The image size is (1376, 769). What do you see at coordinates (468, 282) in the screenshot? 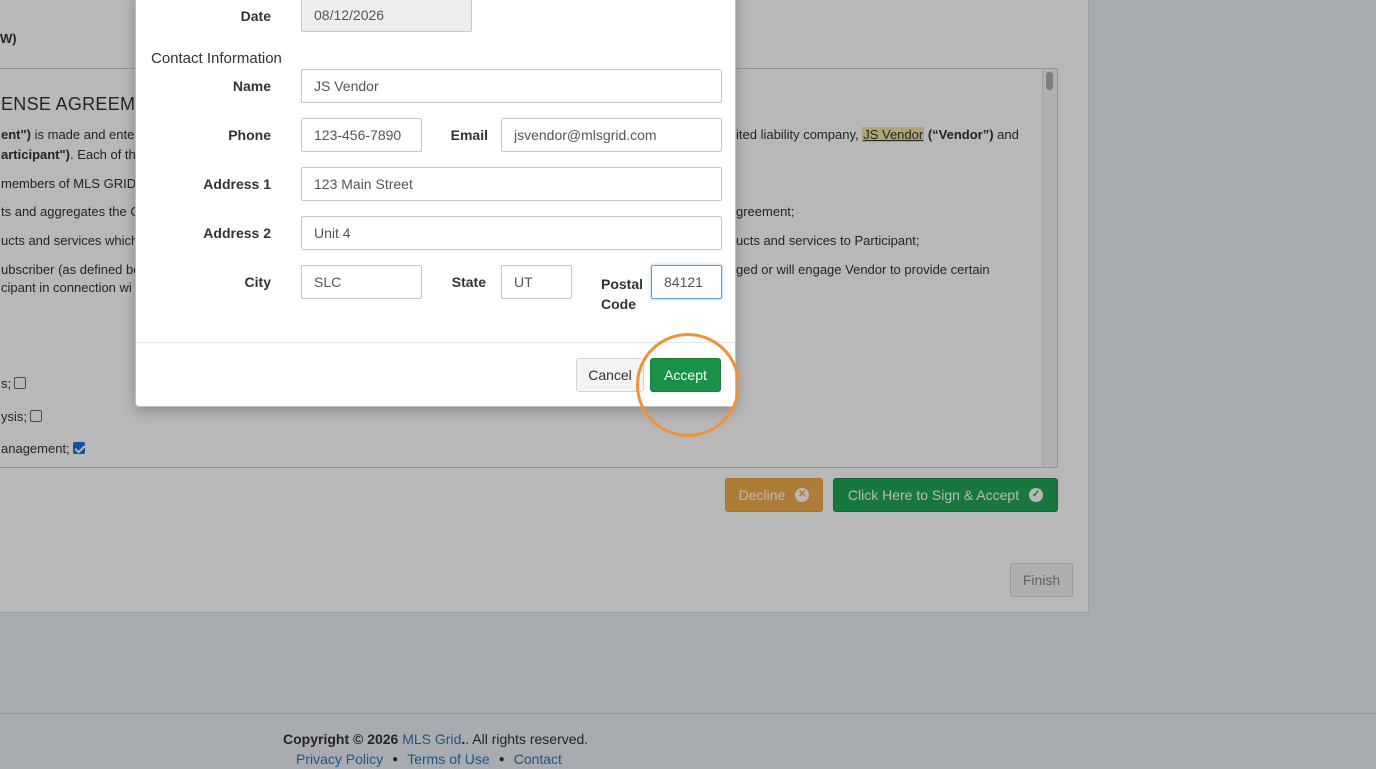
I see `state-label: State` at bounding box center [468, 282].